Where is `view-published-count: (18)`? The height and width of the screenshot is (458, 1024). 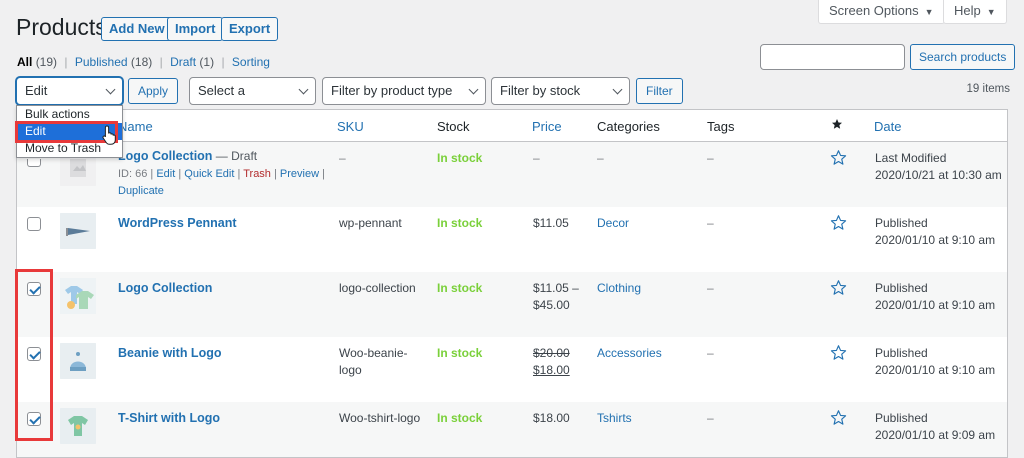 view-published-count: (18) is located at coordinates (141, 62).